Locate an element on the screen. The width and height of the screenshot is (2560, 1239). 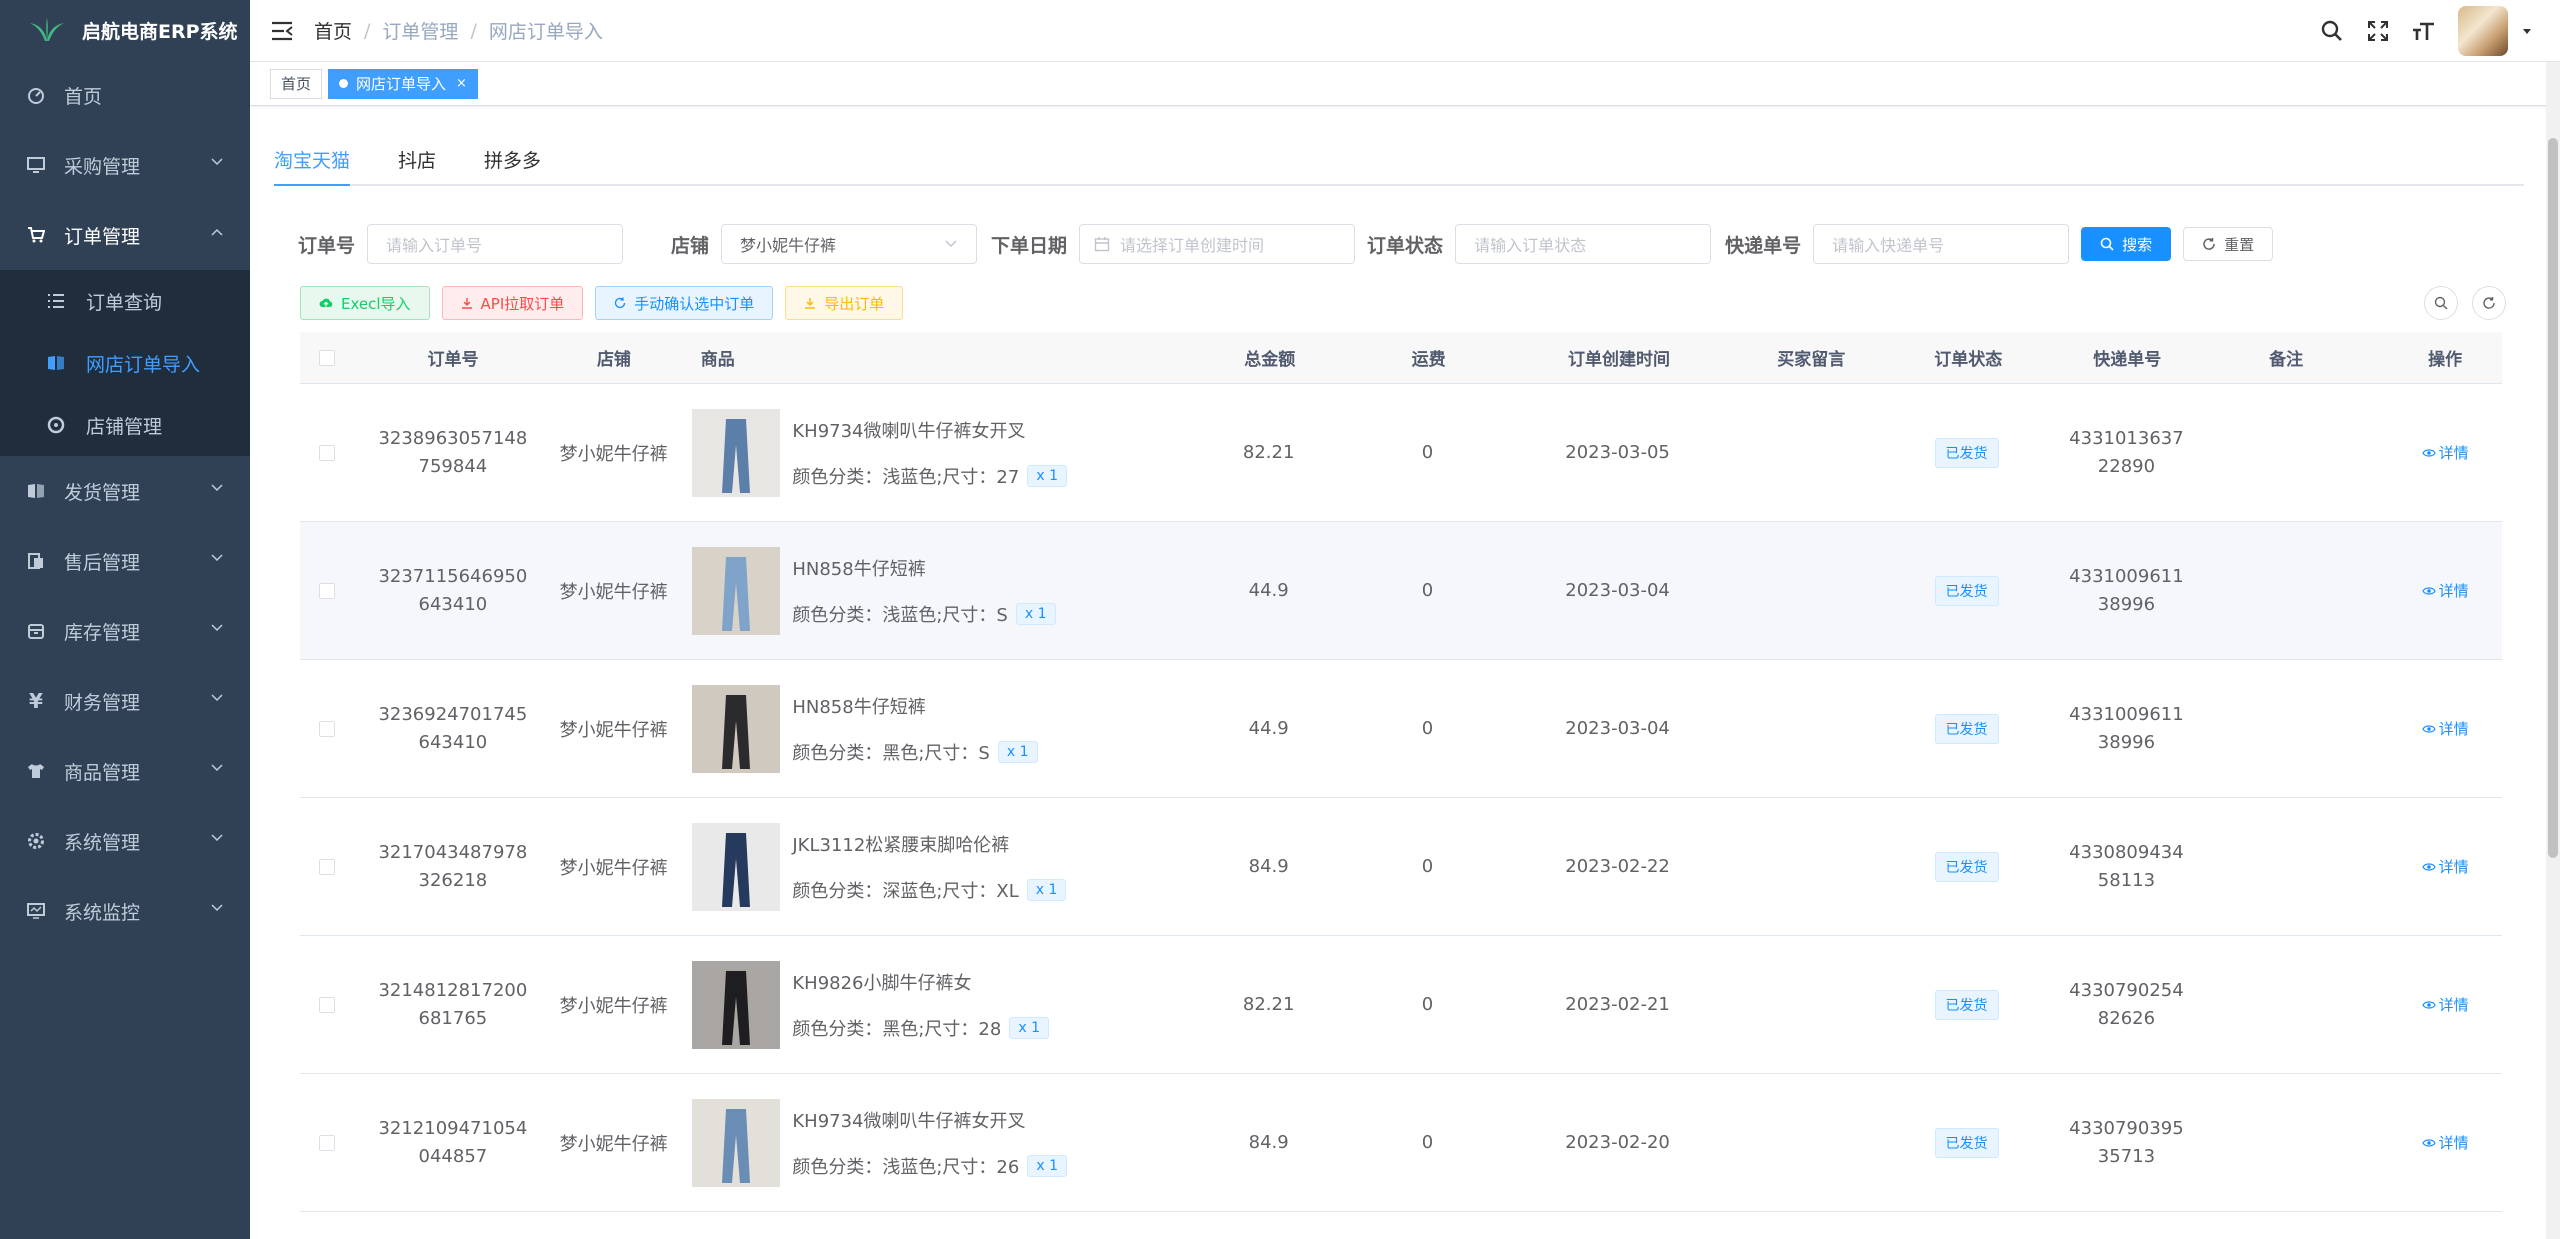
sidebar-item-after-sales: 售后管理 is located at coordinates (125, 561).